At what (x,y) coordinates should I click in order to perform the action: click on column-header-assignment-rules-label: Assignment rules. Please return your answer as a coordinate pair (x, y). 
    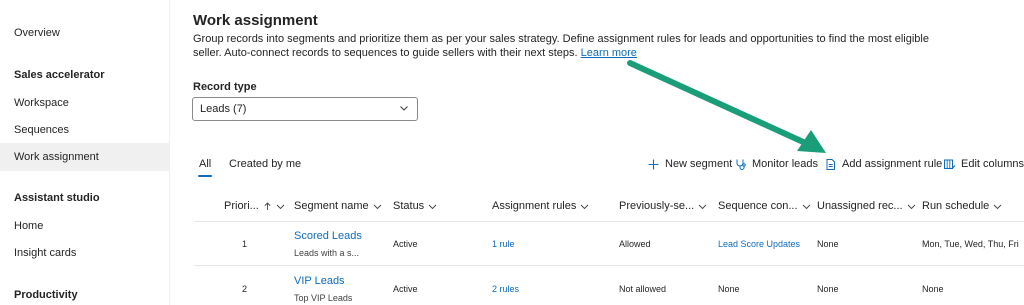
    Looking at the image, I should click on (534, 206).